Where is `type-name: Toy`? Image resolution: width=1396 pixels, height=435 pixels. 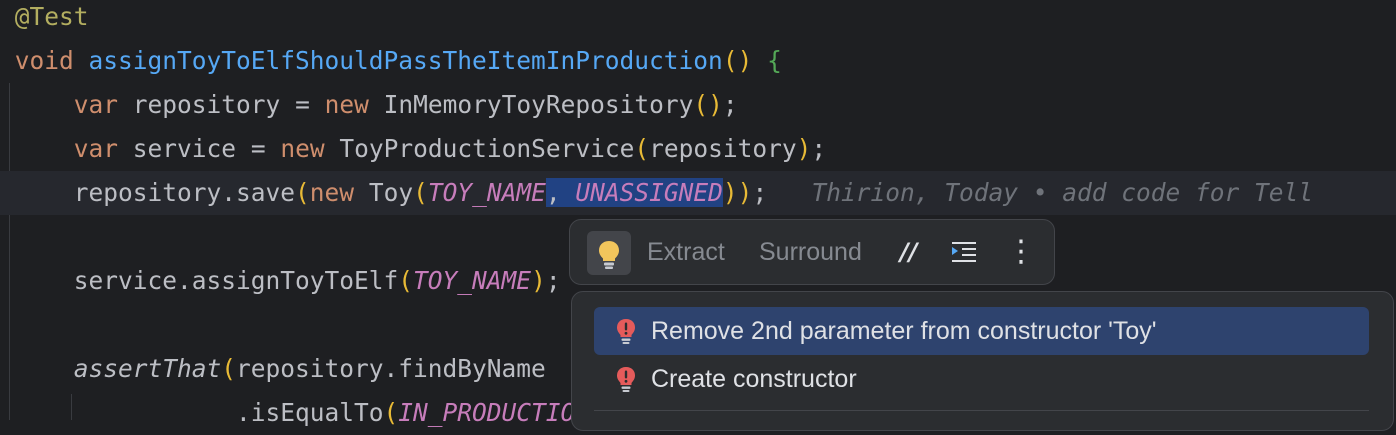 type-name: Toy is located at coordinates (391, 192).